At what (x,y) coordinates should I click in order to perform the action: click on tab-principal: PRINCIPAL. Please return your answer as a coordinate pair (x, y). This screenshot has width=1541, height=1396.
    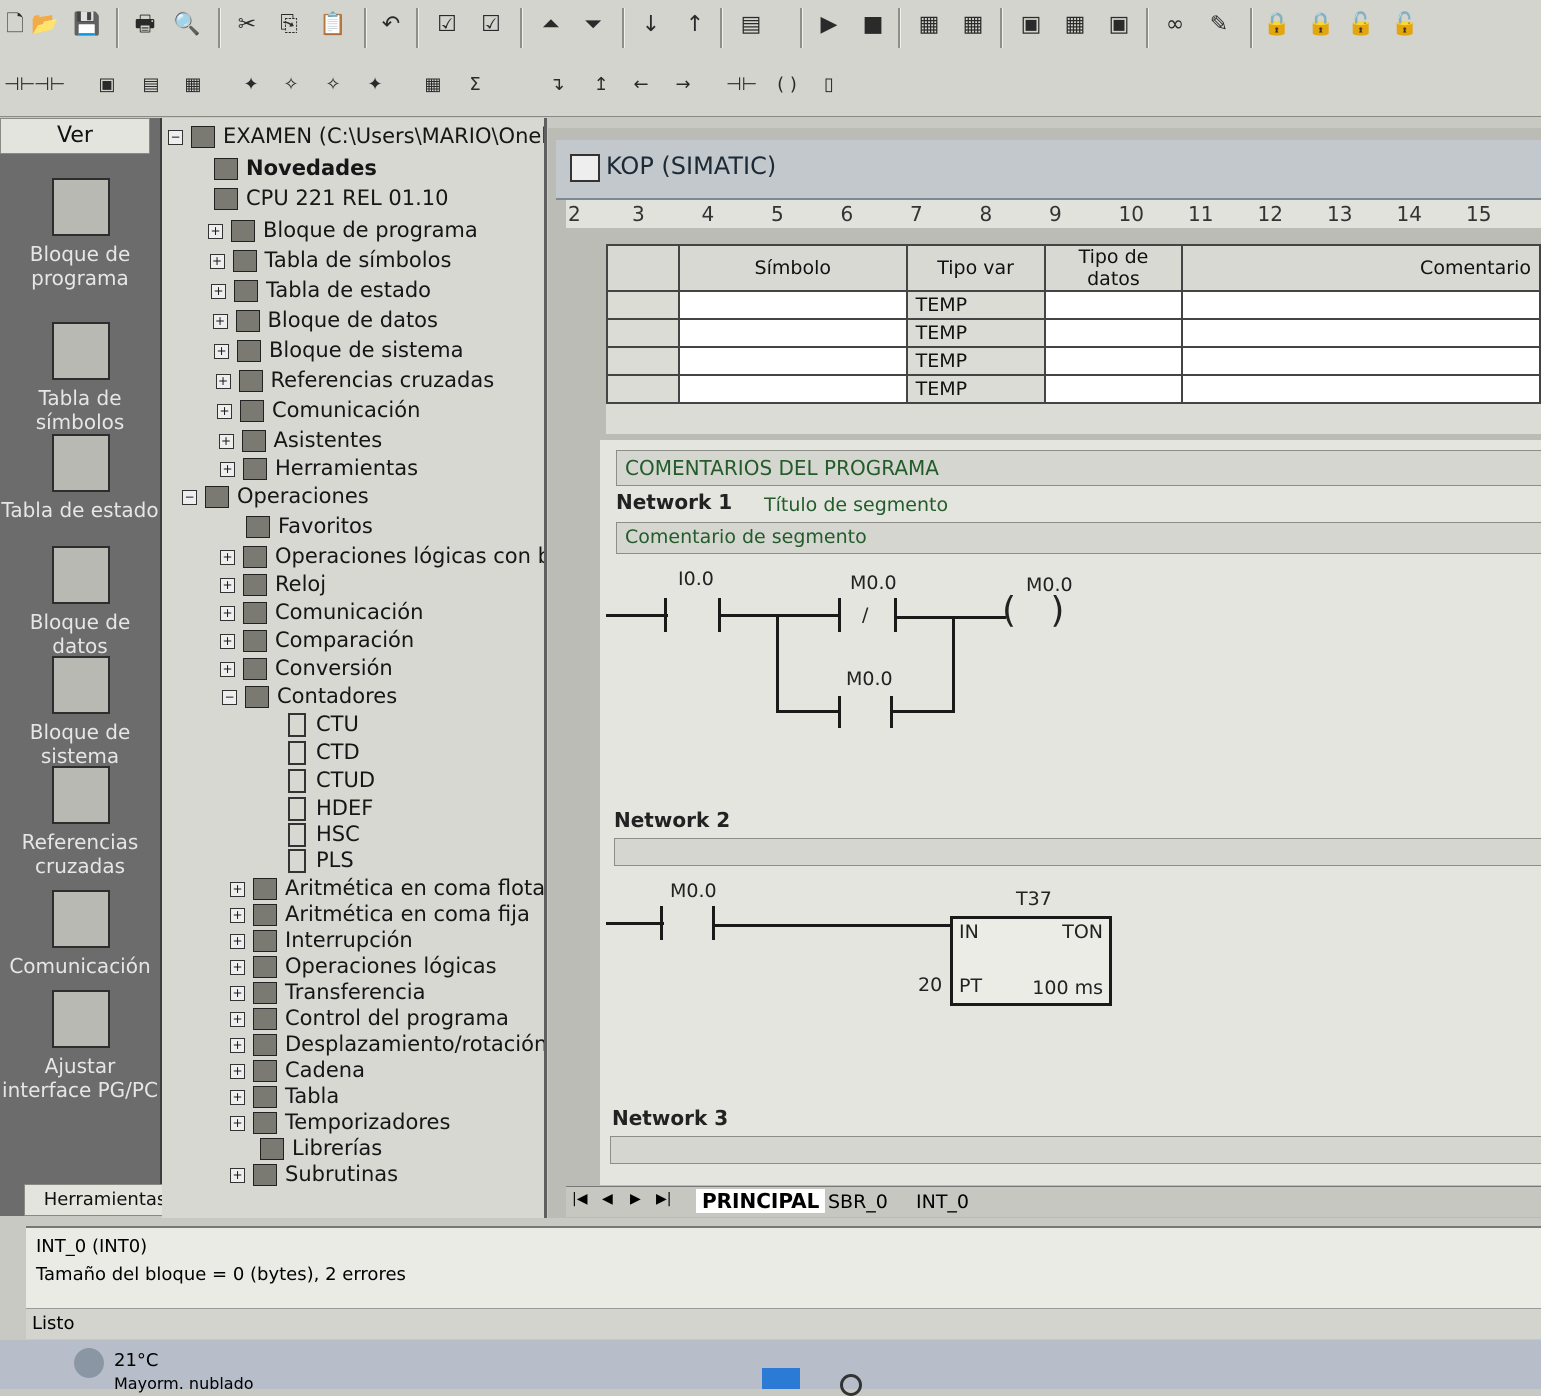
    Looking at the image, I should click on (761, 1201).